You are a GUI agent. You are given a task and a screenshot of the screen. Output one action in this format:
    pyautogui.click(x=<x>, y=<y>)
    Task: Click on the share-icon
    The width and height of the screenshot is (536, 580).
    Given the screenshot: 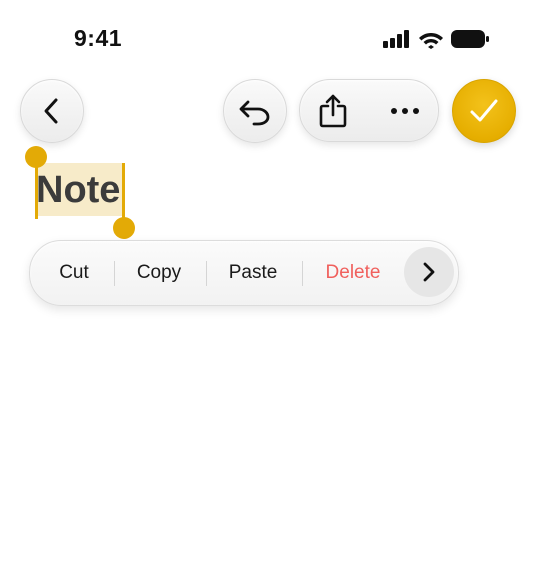 What is the action you would take?
    pyautogui.click(x=333, y=110)
    